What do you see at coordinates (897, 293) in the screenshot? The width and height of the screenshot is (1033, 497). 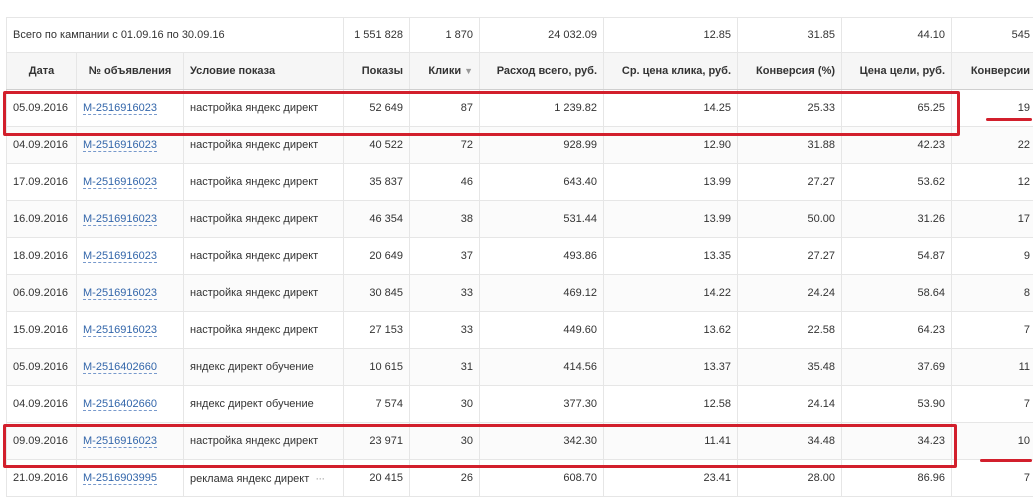 I see `cell-goal-cost: 58.64` at bounding box center [897, 293].